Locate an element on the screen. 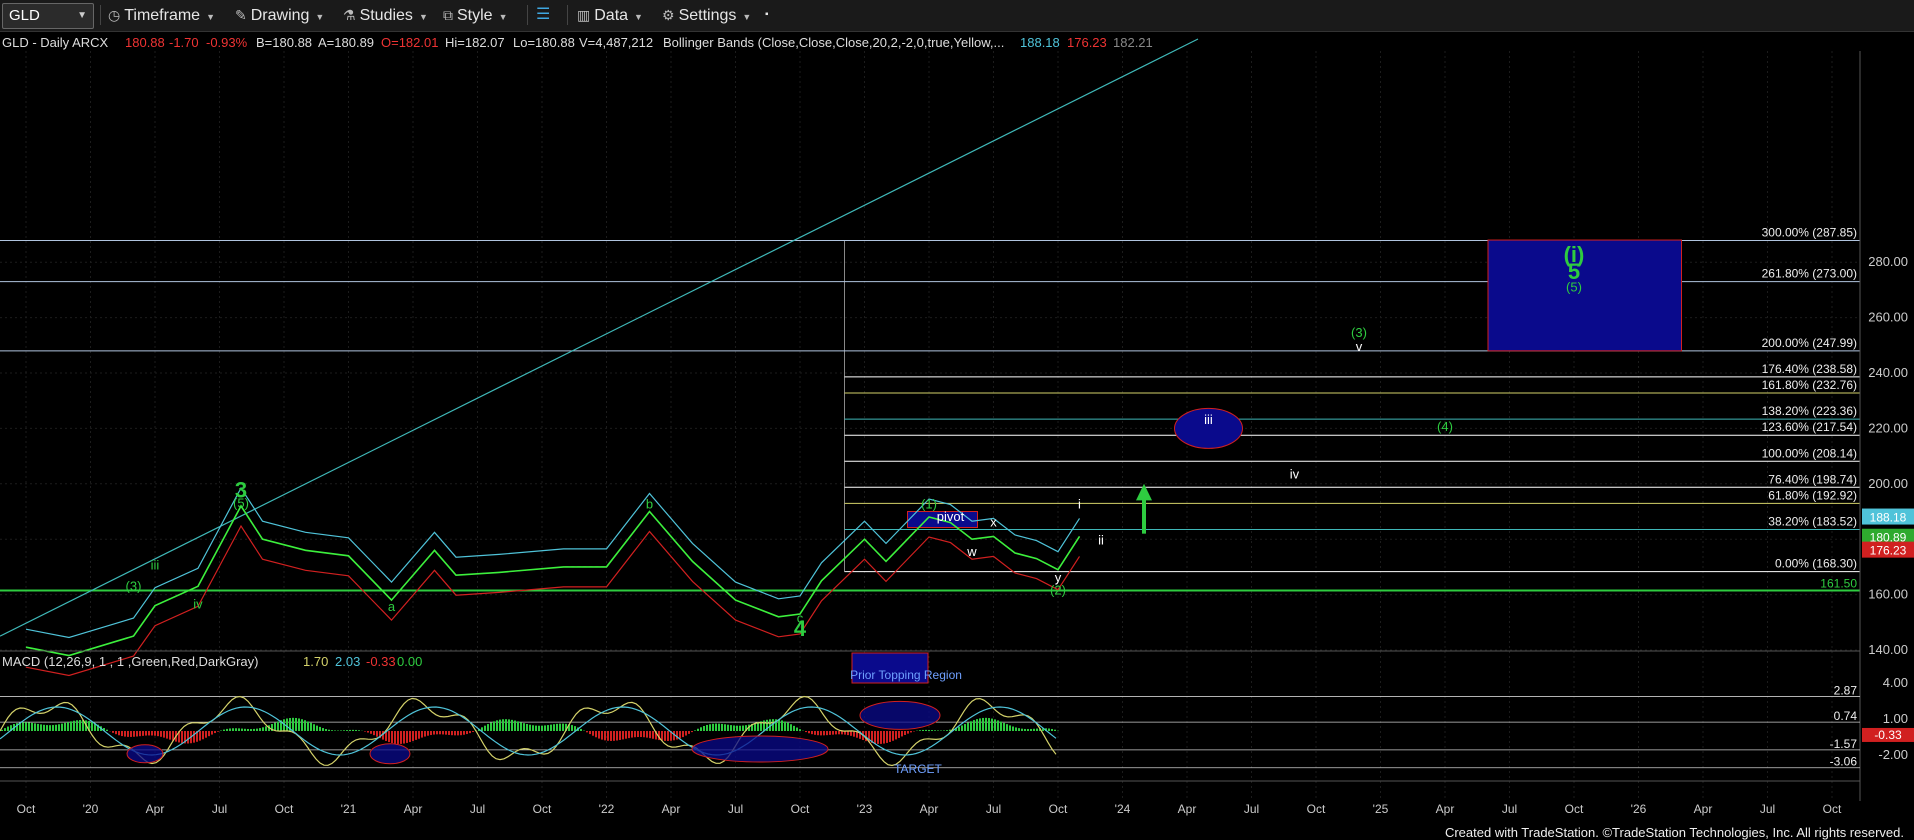 The width and height of the screenshot is (1914, 840). timeframe-button: ◷ Timeframe ▼ is located at coordinates (161, 15).